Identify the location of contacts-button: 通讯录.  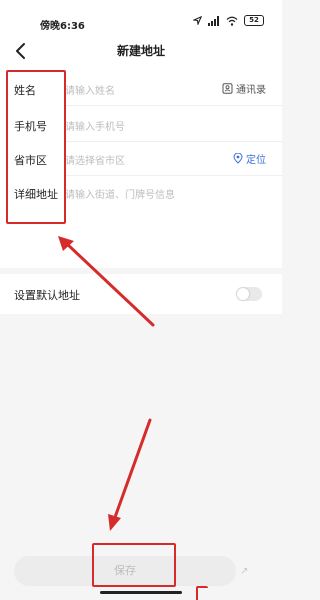
(244, 88).